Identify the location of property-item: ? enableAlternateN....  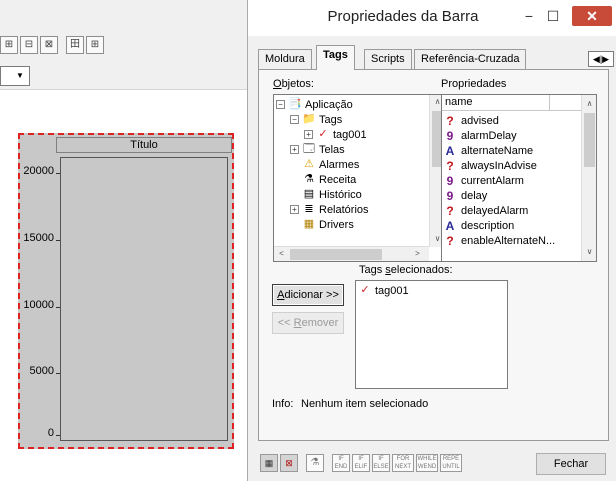
(500, 240).